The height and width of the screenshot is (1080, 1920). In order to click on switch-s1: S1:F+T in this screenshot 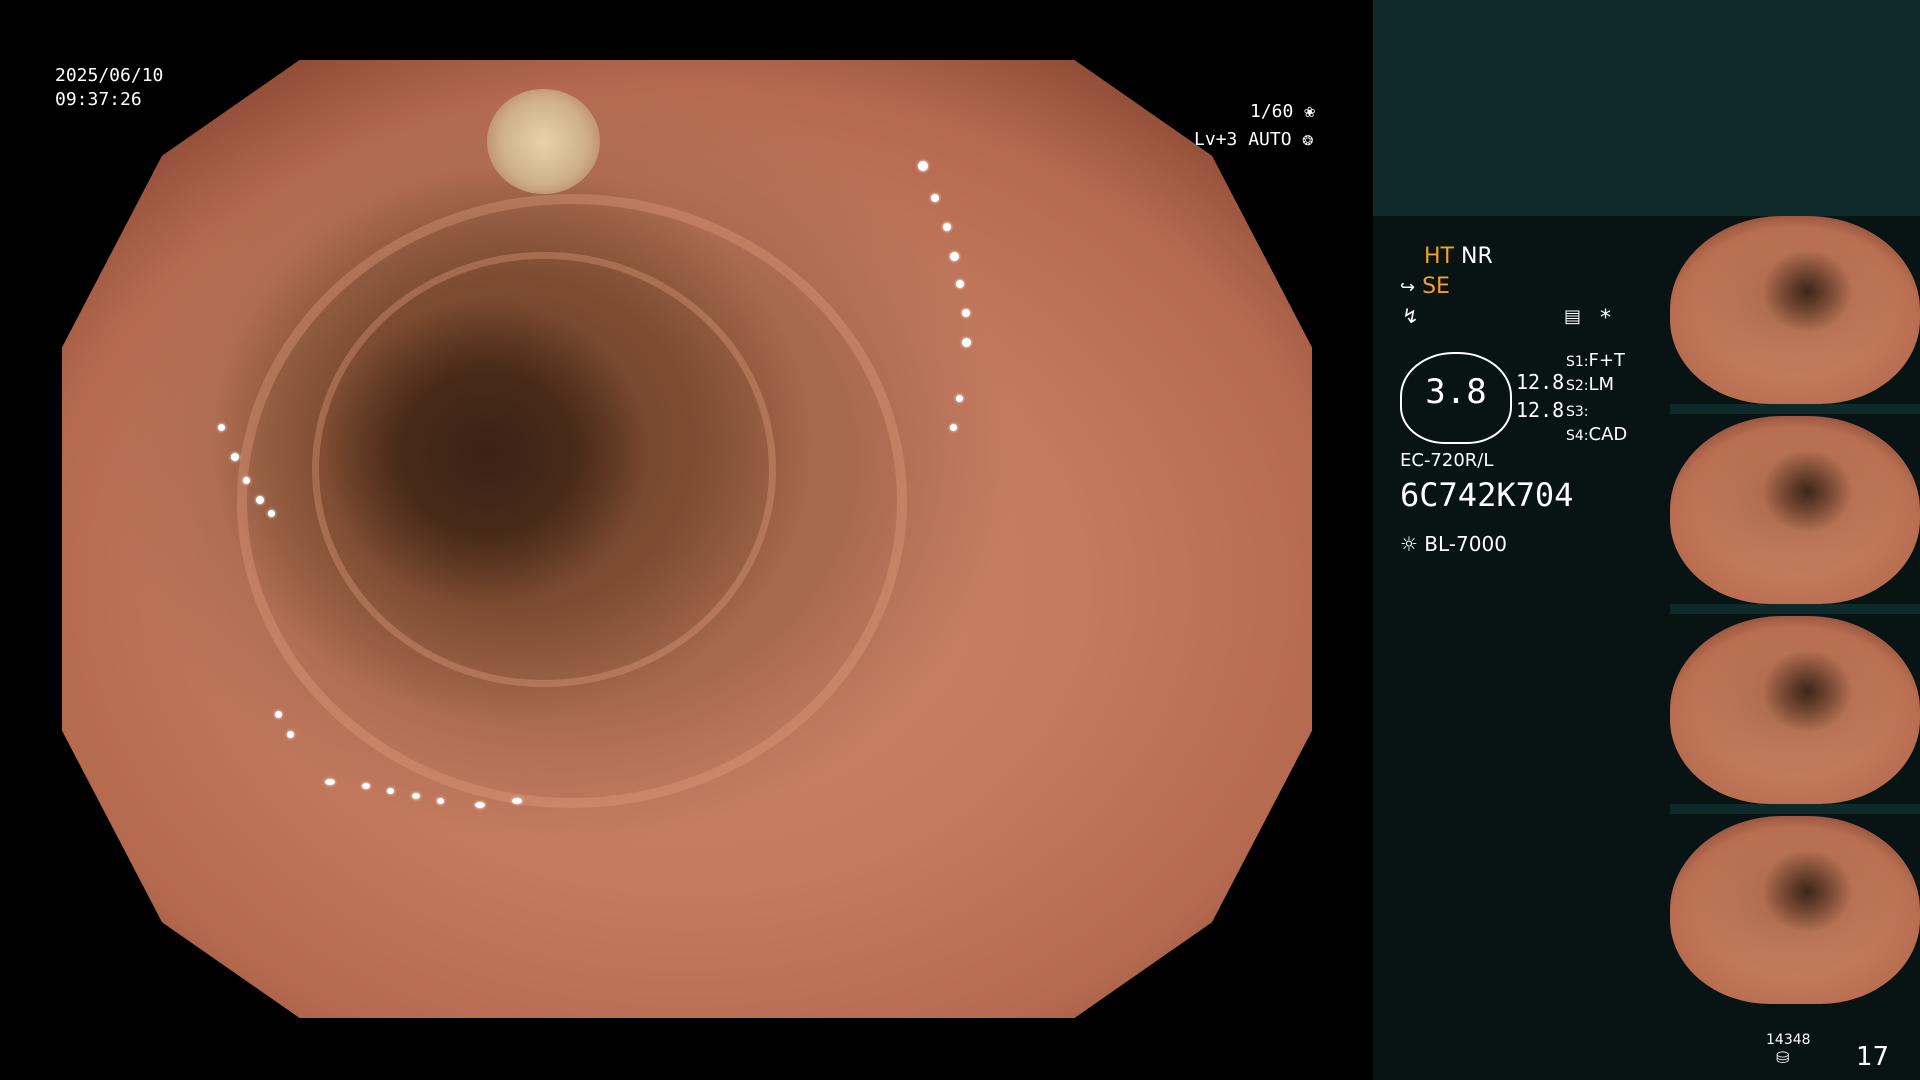, I will do `click(1595, 360)`.